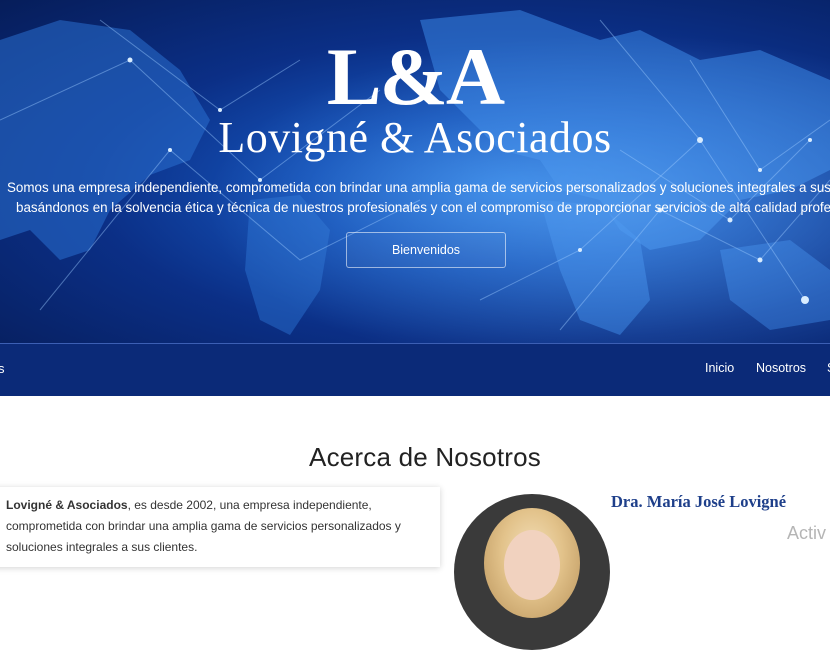 The width and height of the screenshot is (830, 650). Describe the element at coordinates (67, 505) in the screenshot. I see `about-company-name: Lovigné & Asociados` at that location.